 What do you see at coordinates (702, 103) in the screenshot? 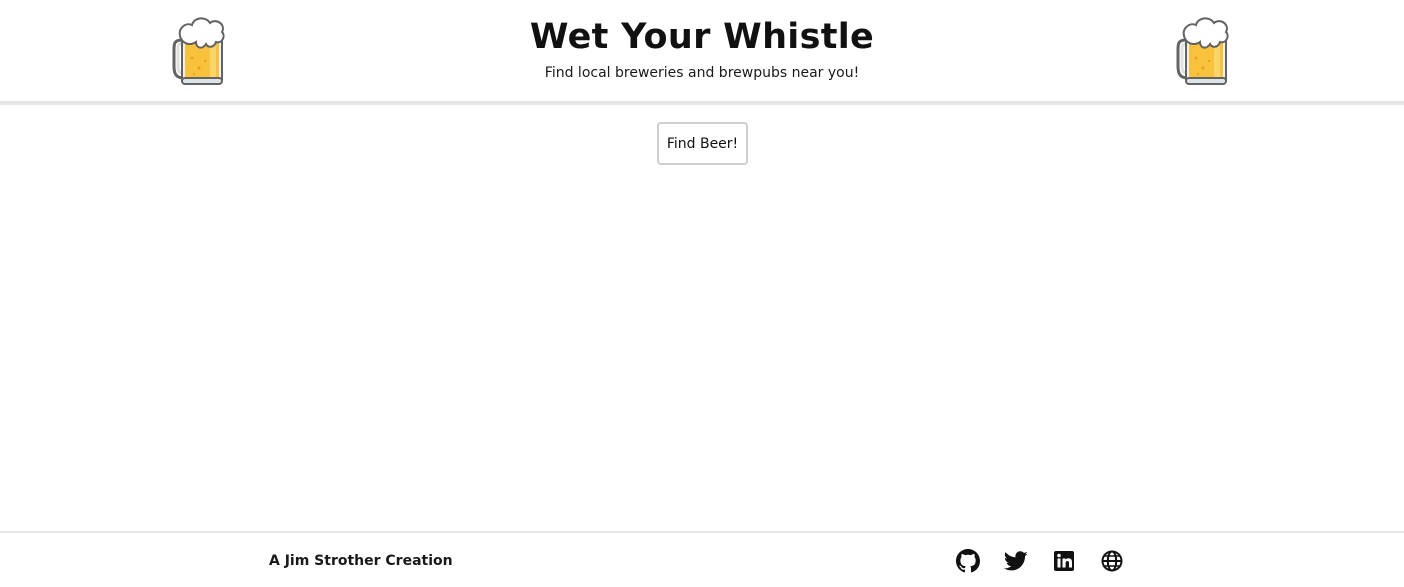
I see `header-divider` at bounding box center [702, 103].